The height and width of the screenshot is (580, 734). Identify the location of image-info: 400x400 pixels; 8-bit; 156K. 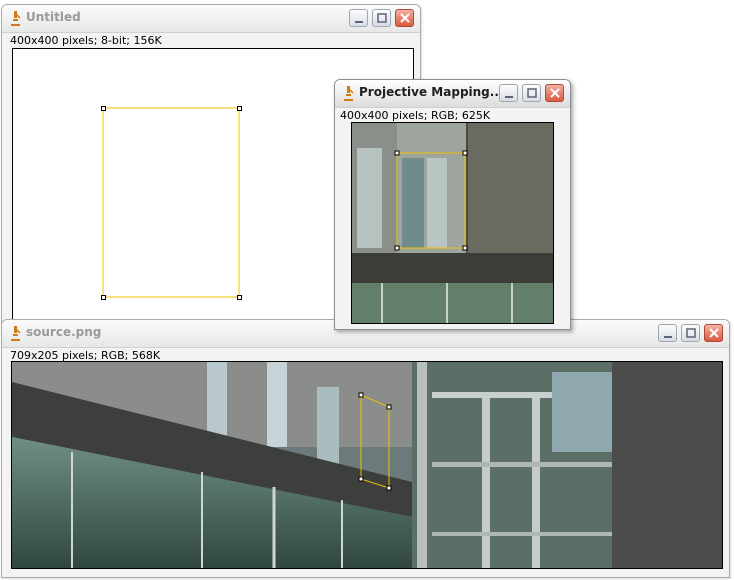
(86, 40).